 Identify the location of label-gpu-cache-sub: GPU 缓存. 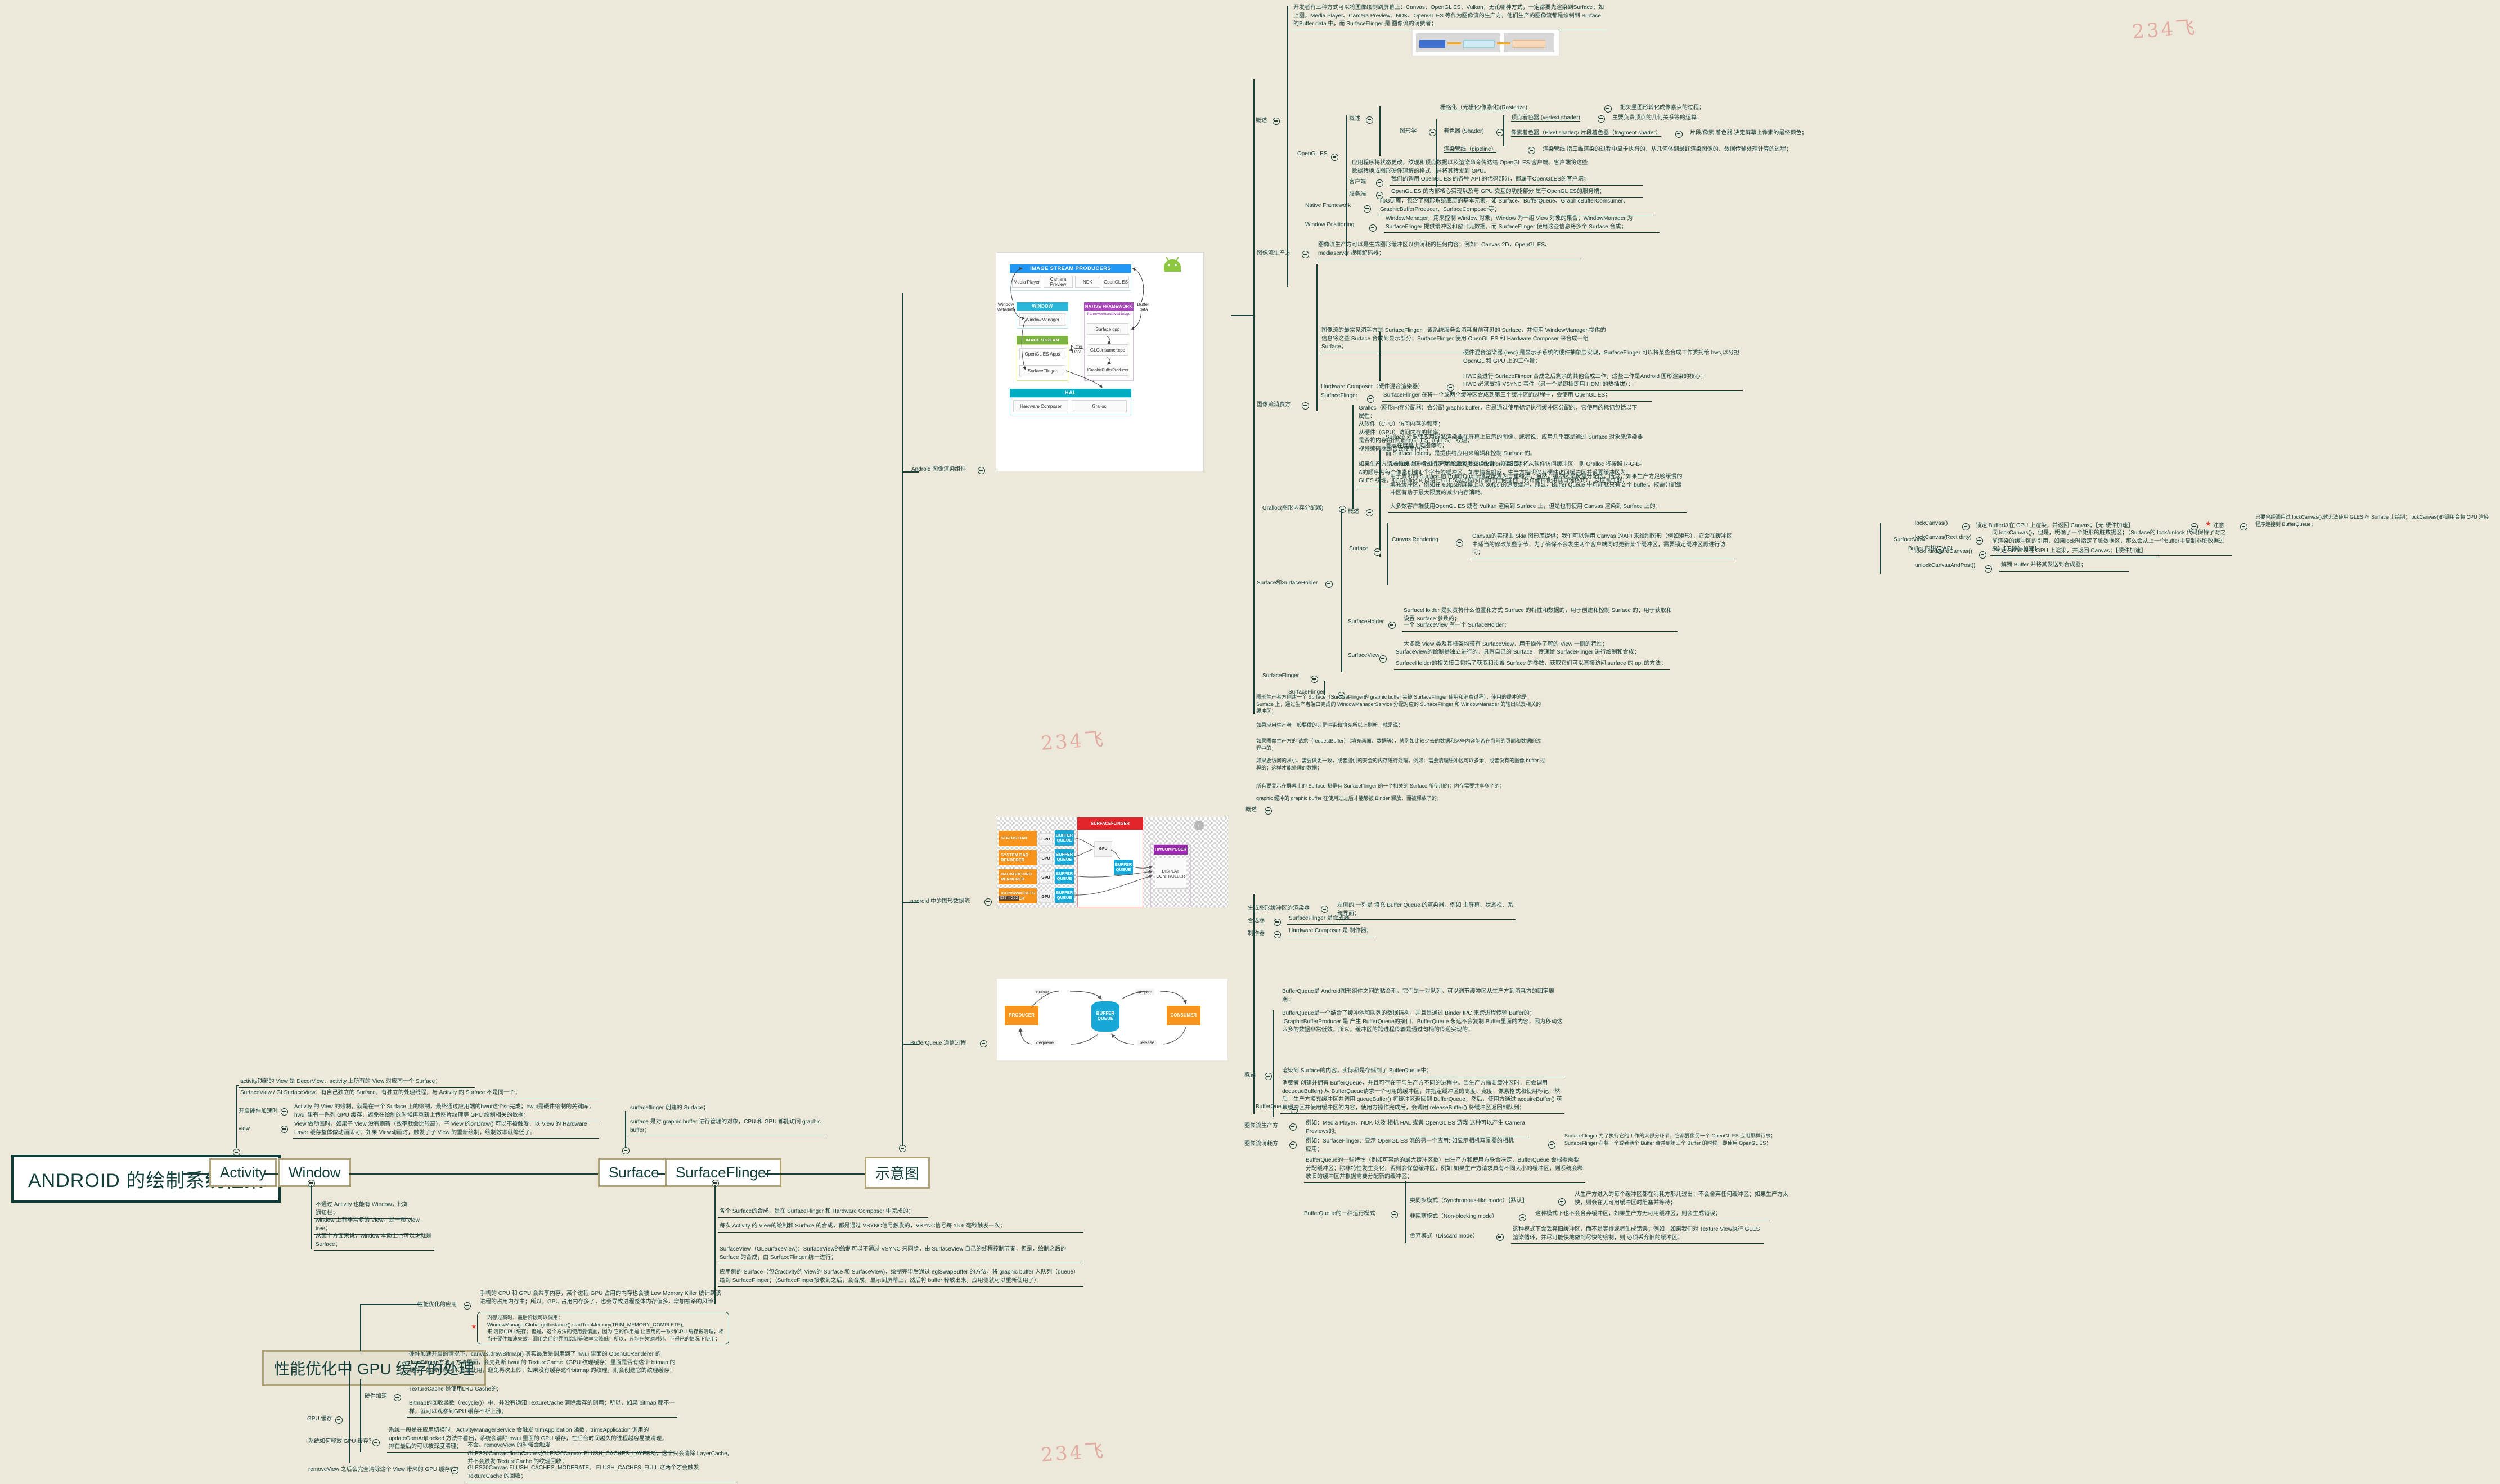
(319, 1419).